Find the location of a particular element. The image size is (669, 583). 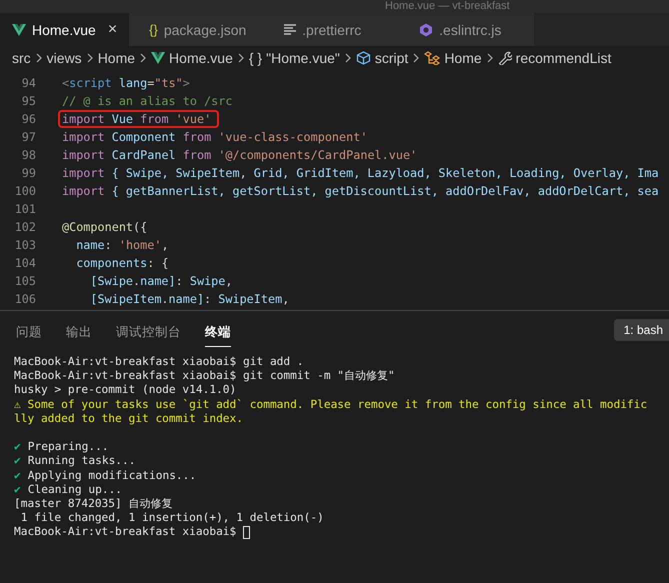

class-icon is located at coordinates (432, 58).